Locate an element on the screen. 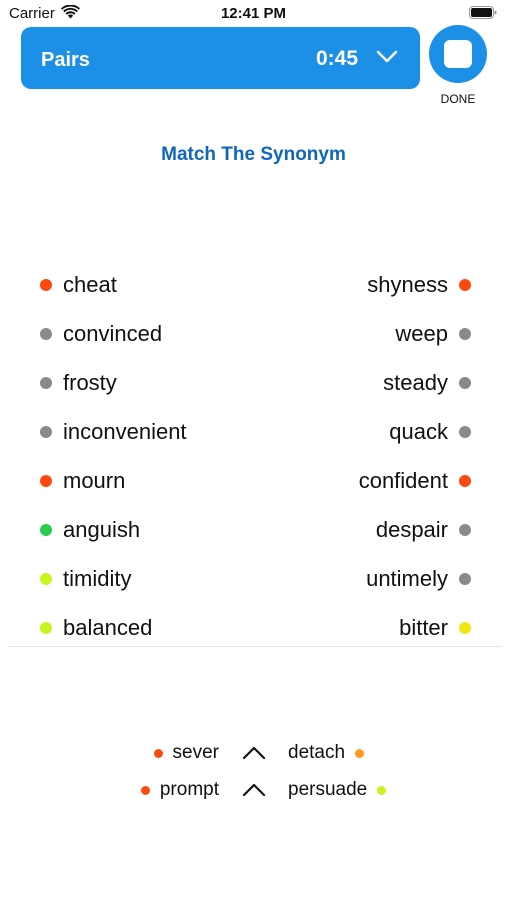  word-label: convinced is located at coordinates (113, 333).